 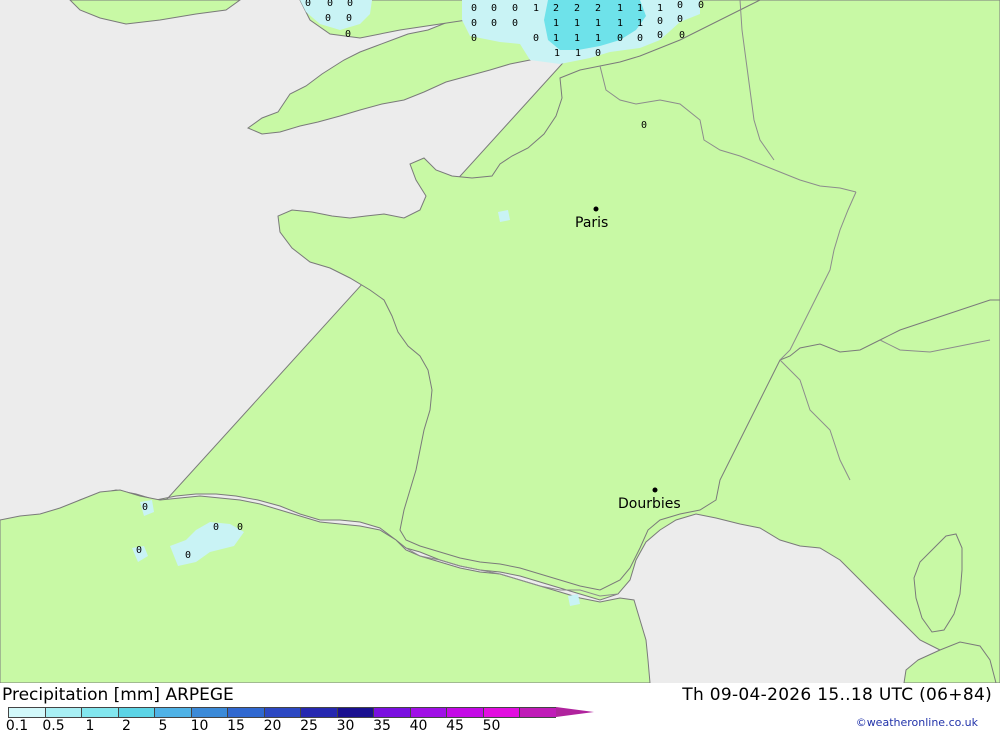 I want to click on scale-label: 1, so click(x=90, y=726).